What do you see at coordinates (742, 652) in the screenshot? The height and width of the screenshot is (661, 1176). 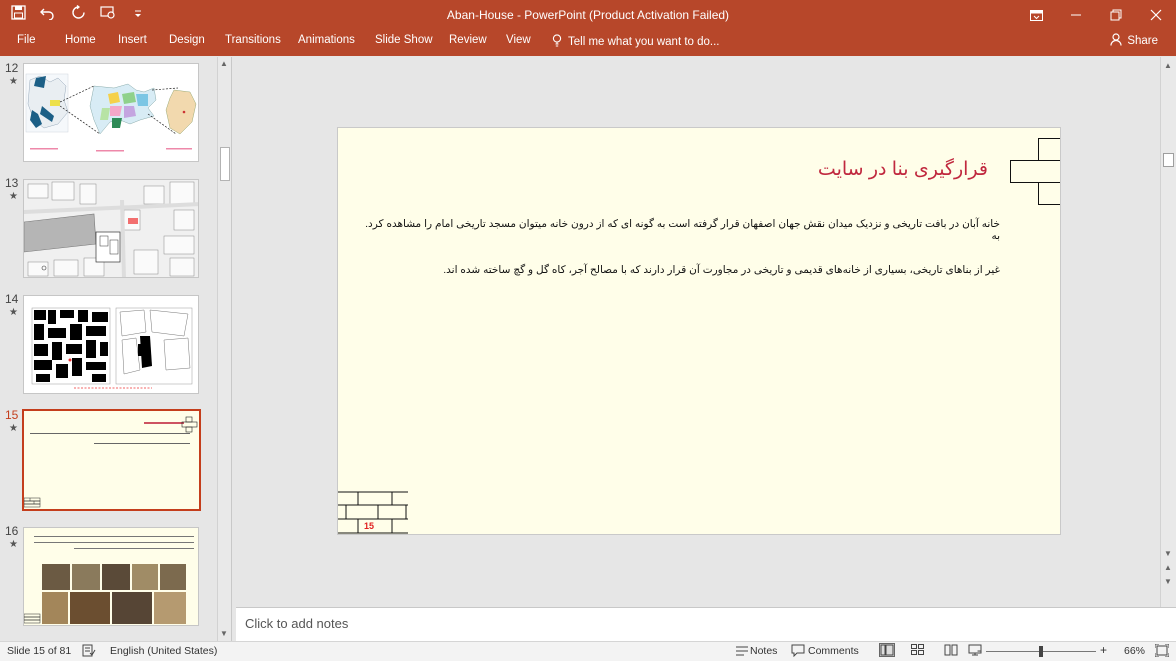 I see `notes-icon` at bounding box center [742, 652].